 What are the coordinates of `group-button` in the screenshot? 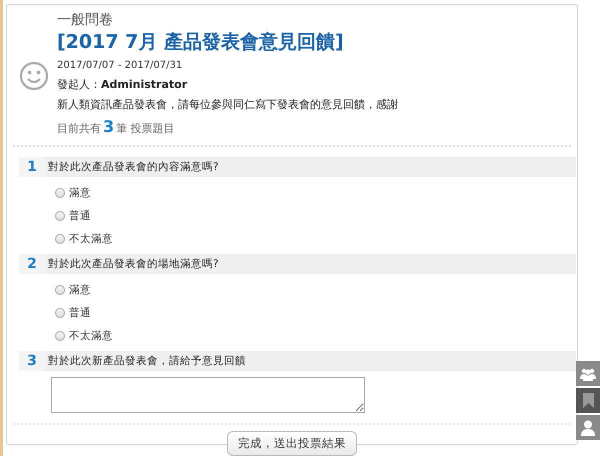 It's located at (588, 373).